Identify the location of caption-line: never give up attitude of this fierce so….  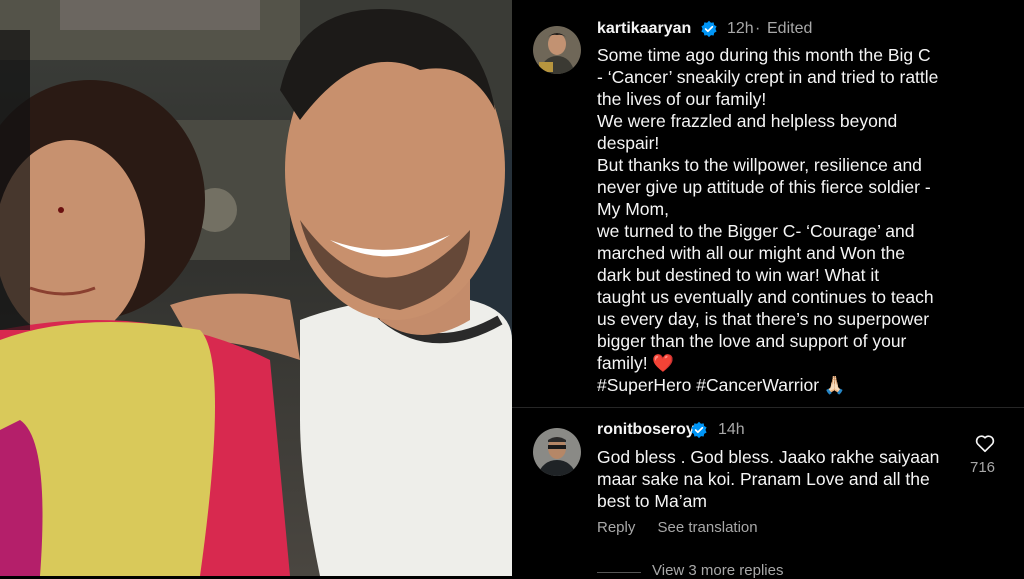
(764, 187).